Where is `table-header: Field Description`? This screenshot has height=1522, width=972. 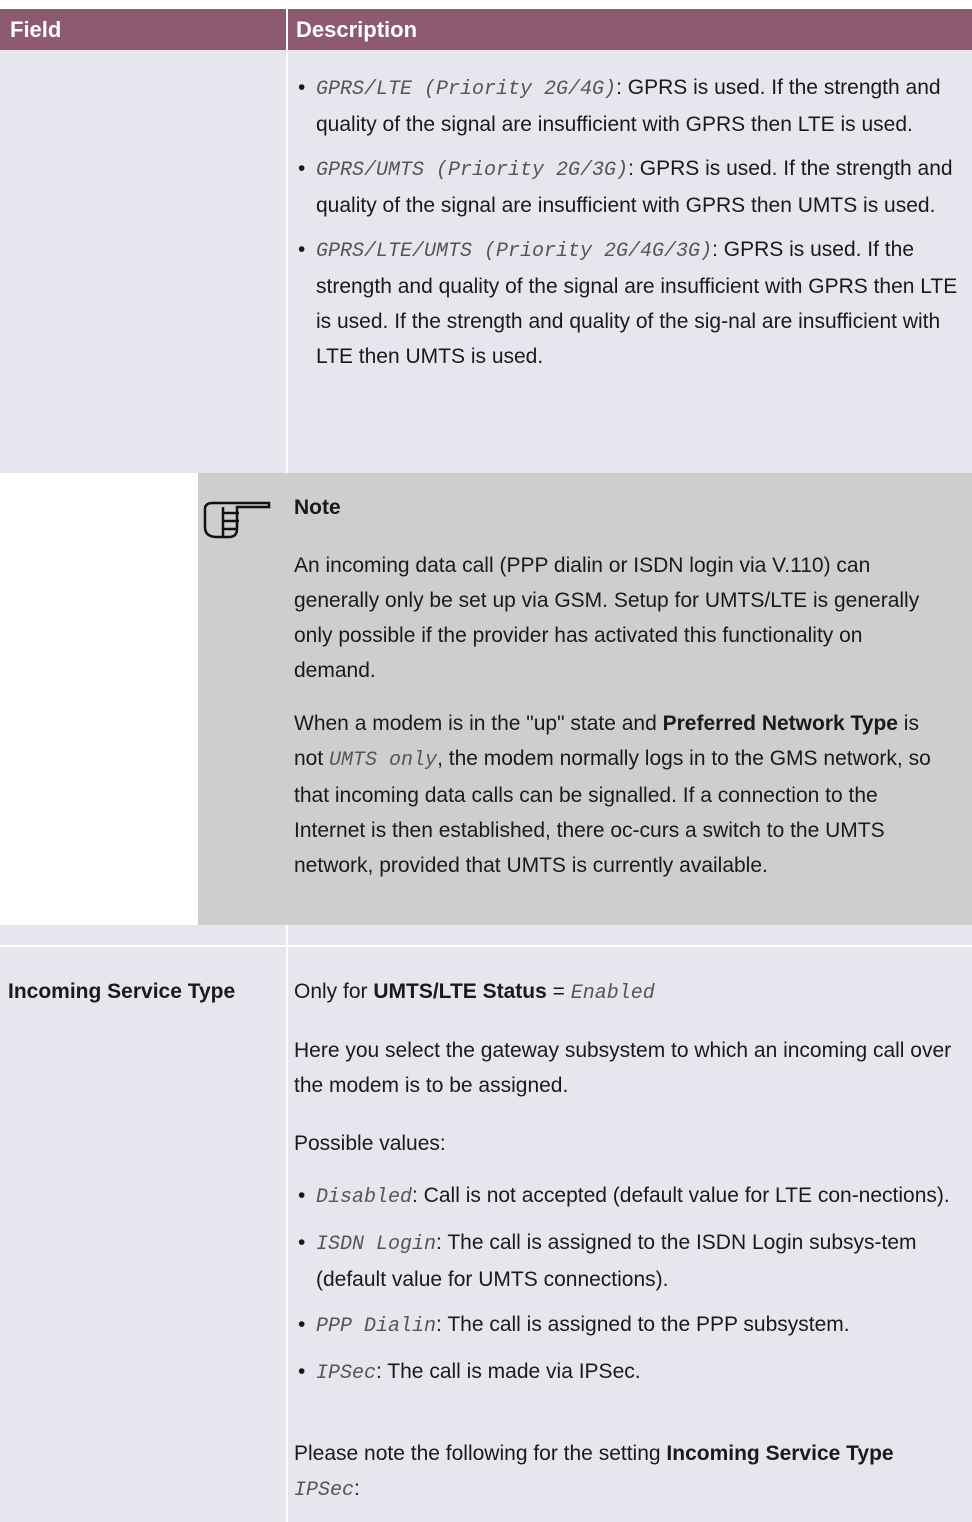 table-header: Field Description is located at coordinates (486, 29).